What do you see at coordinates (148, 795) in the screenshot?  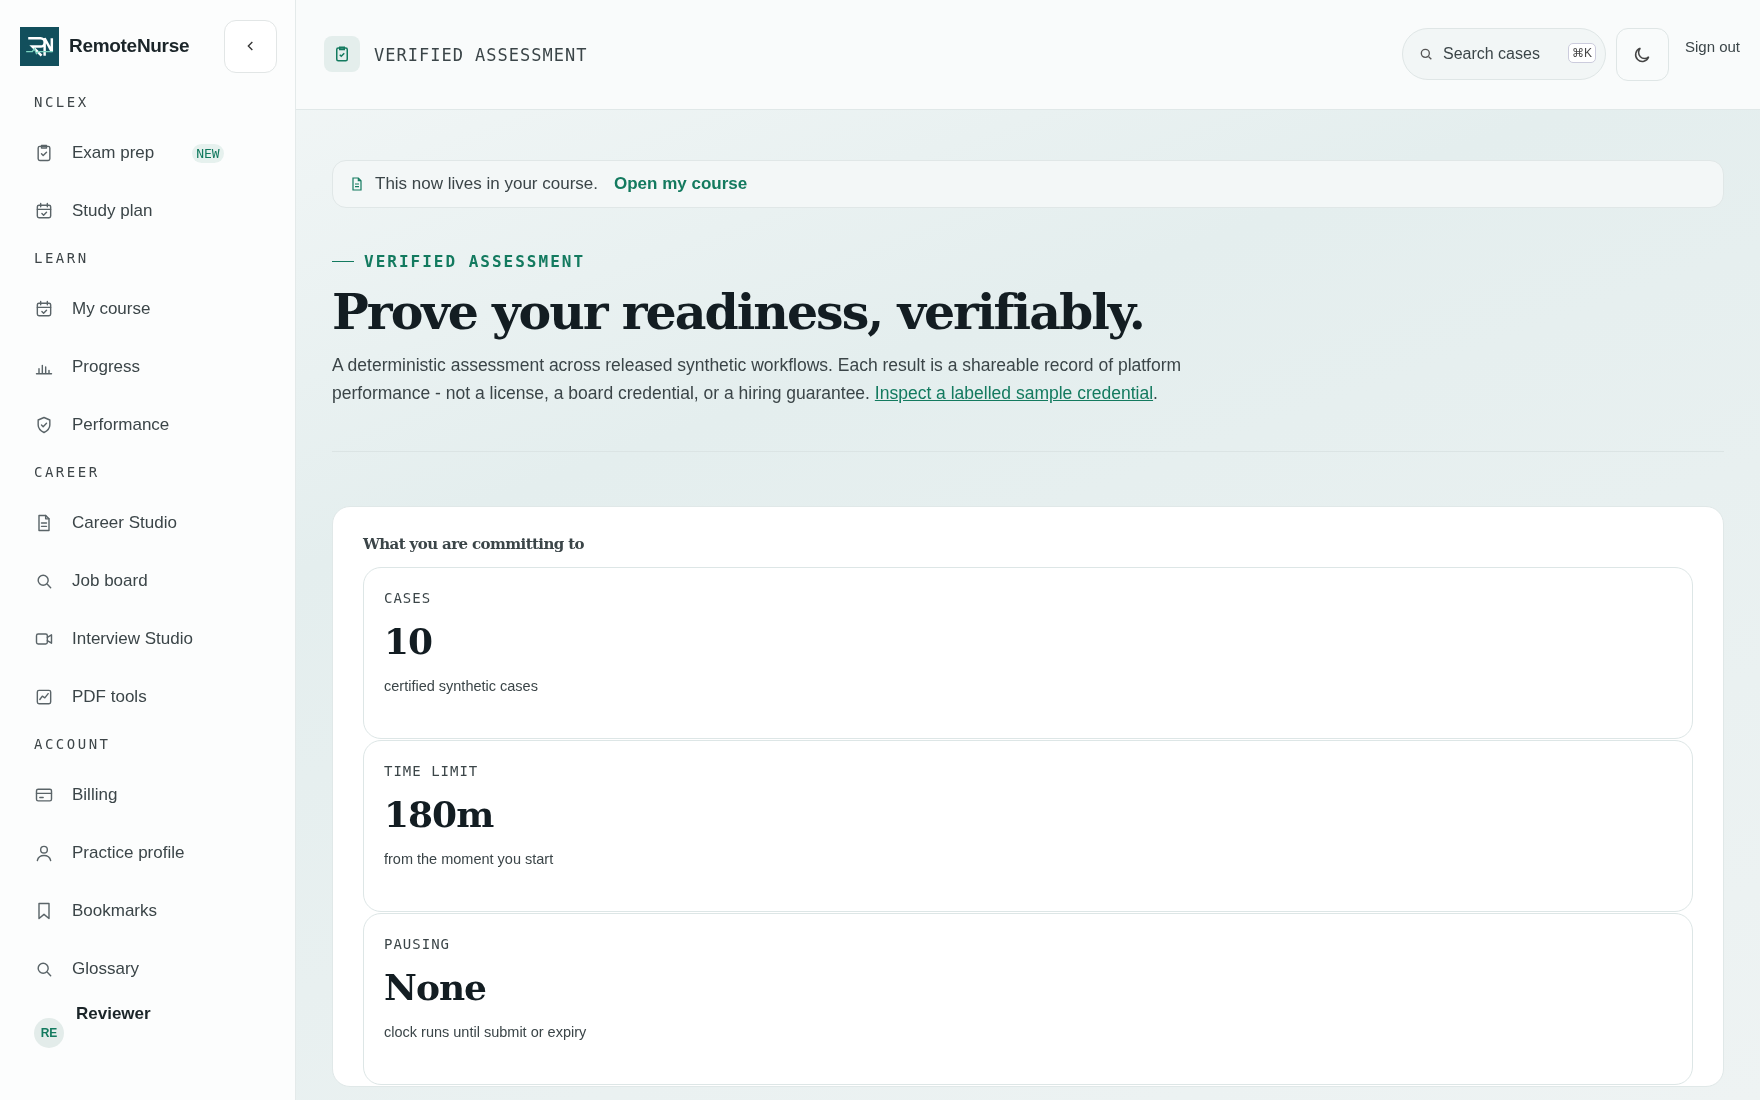 I see `sidebar-item: Billing` at bounding box center [148, 795].